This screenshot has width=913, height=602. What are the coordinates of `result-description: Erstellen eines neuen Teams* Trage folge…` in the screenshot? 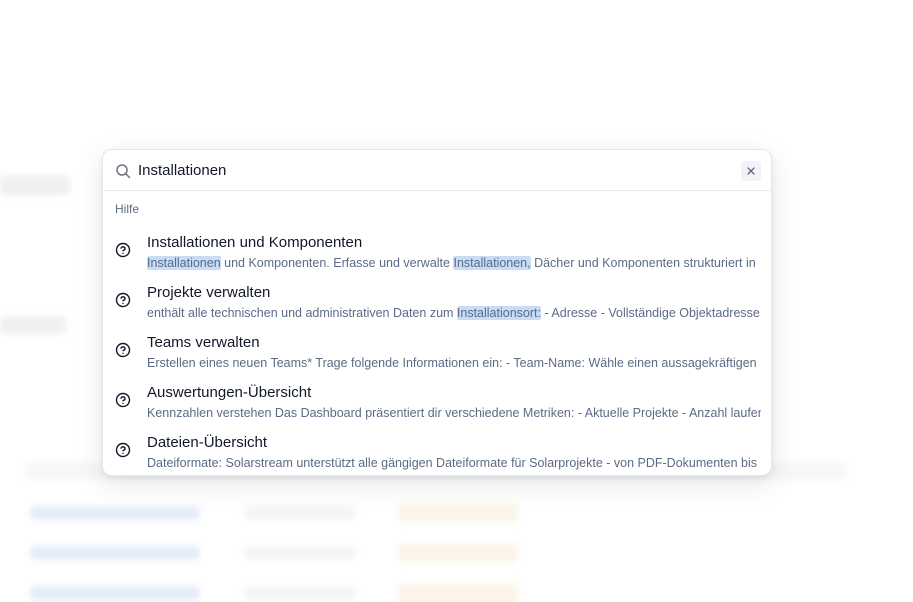 It's located at (454, 363).